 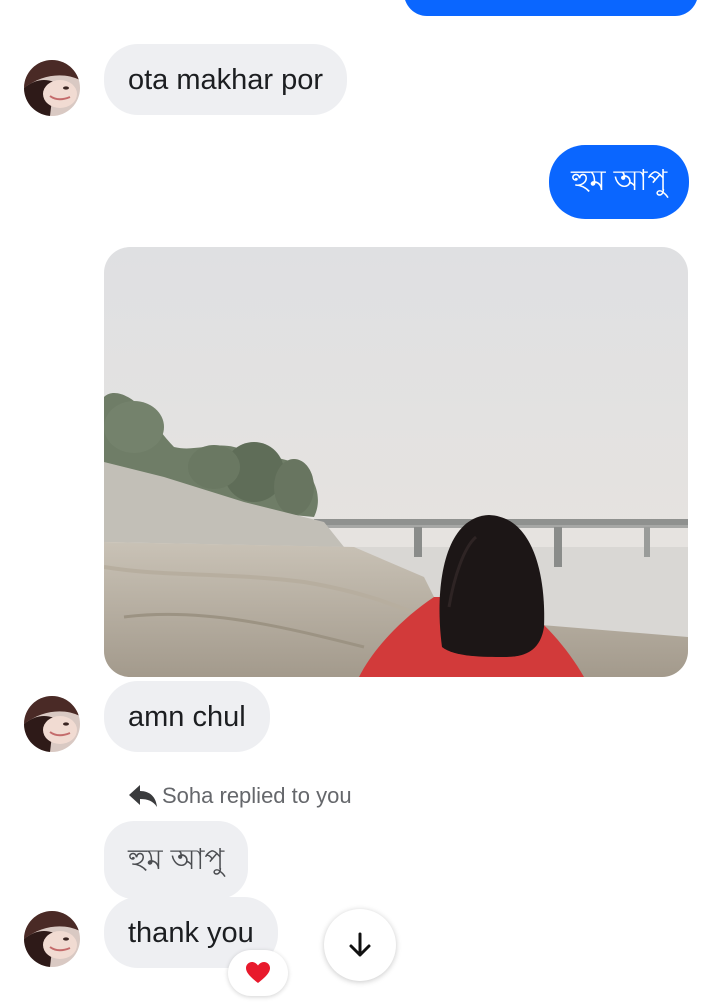 I want to click on message-bubble-incoming: ota makhar por, so click(x=226, y=79).